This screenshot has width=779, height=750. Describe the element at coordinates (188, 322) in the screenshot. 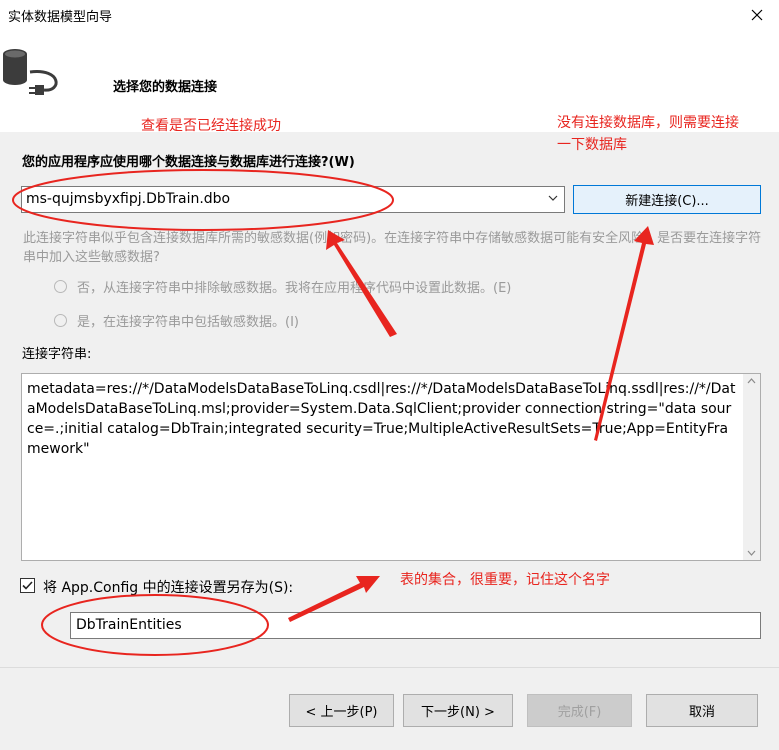

I see `radio-include-label: 是，在连接字符串中包括敏感数据。(I)` at that location.